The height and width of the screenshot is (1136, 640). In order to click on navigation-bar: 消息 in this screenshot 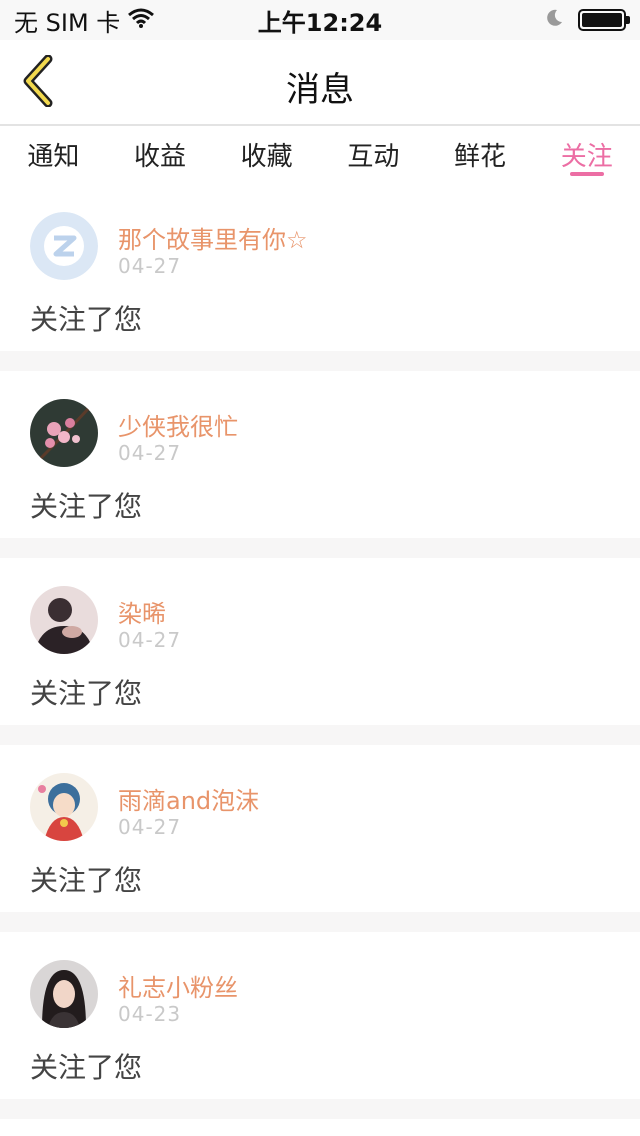, I will do `click(320, 83)`.